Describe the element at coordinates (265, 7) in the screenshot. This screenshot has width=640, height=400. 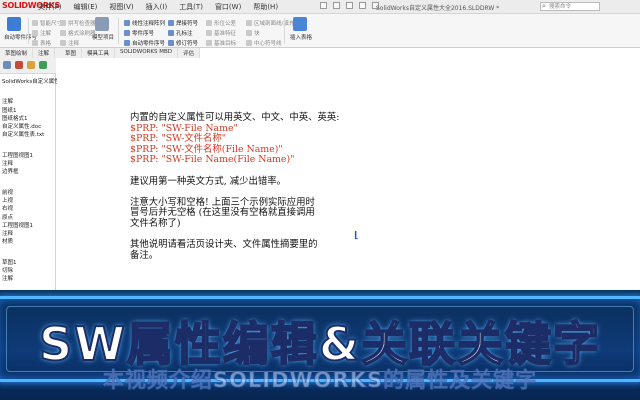
I see `menu-help: 帮助(H)` at that location.